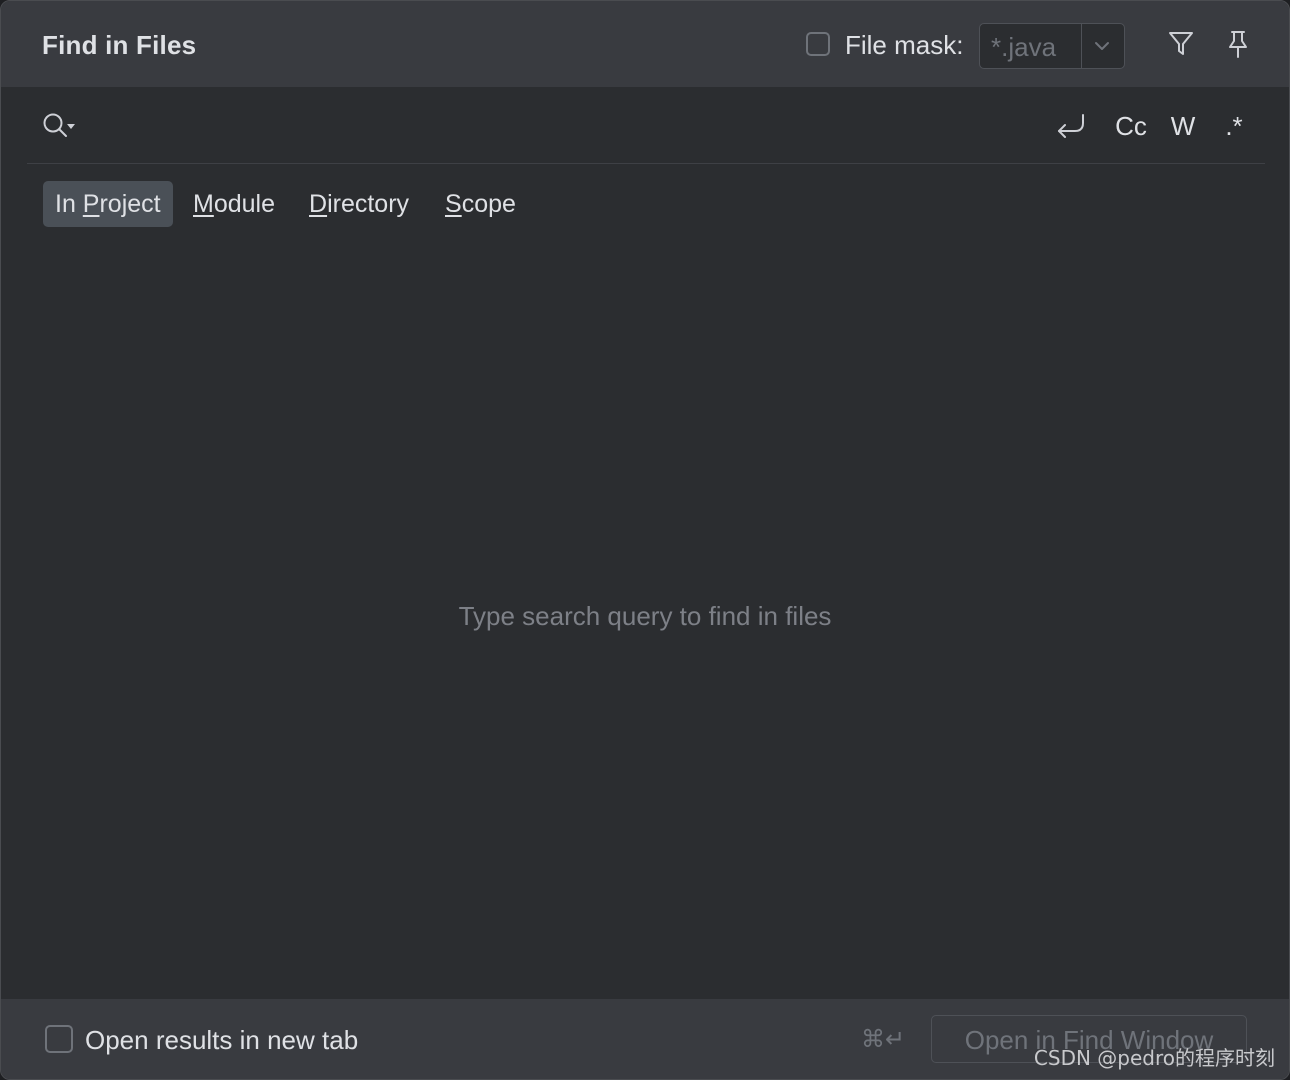  Describe the element at coordinates (1131, 126) in the screenshot. I see `match-case-button: Cc` at that location.